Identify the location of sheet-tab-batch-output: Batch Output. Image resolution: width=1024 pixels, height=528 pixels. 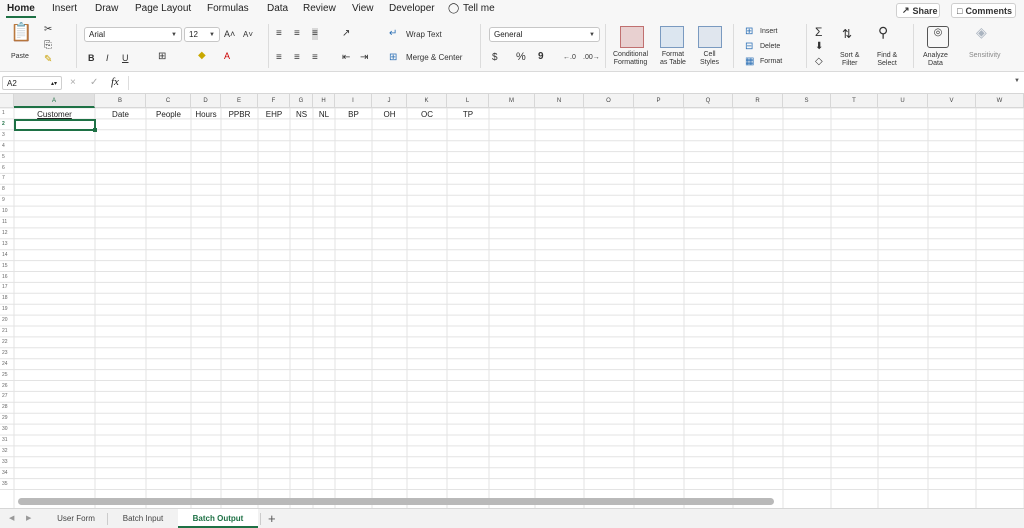
(218, 518).